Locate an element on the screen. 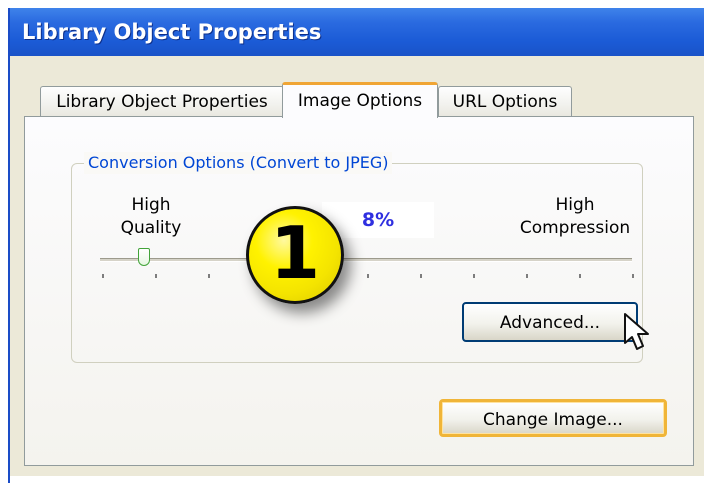 The height and width of the screenshot is (483, 704). tab-image-options-label: Image Options is located at coordinates (360, 101).